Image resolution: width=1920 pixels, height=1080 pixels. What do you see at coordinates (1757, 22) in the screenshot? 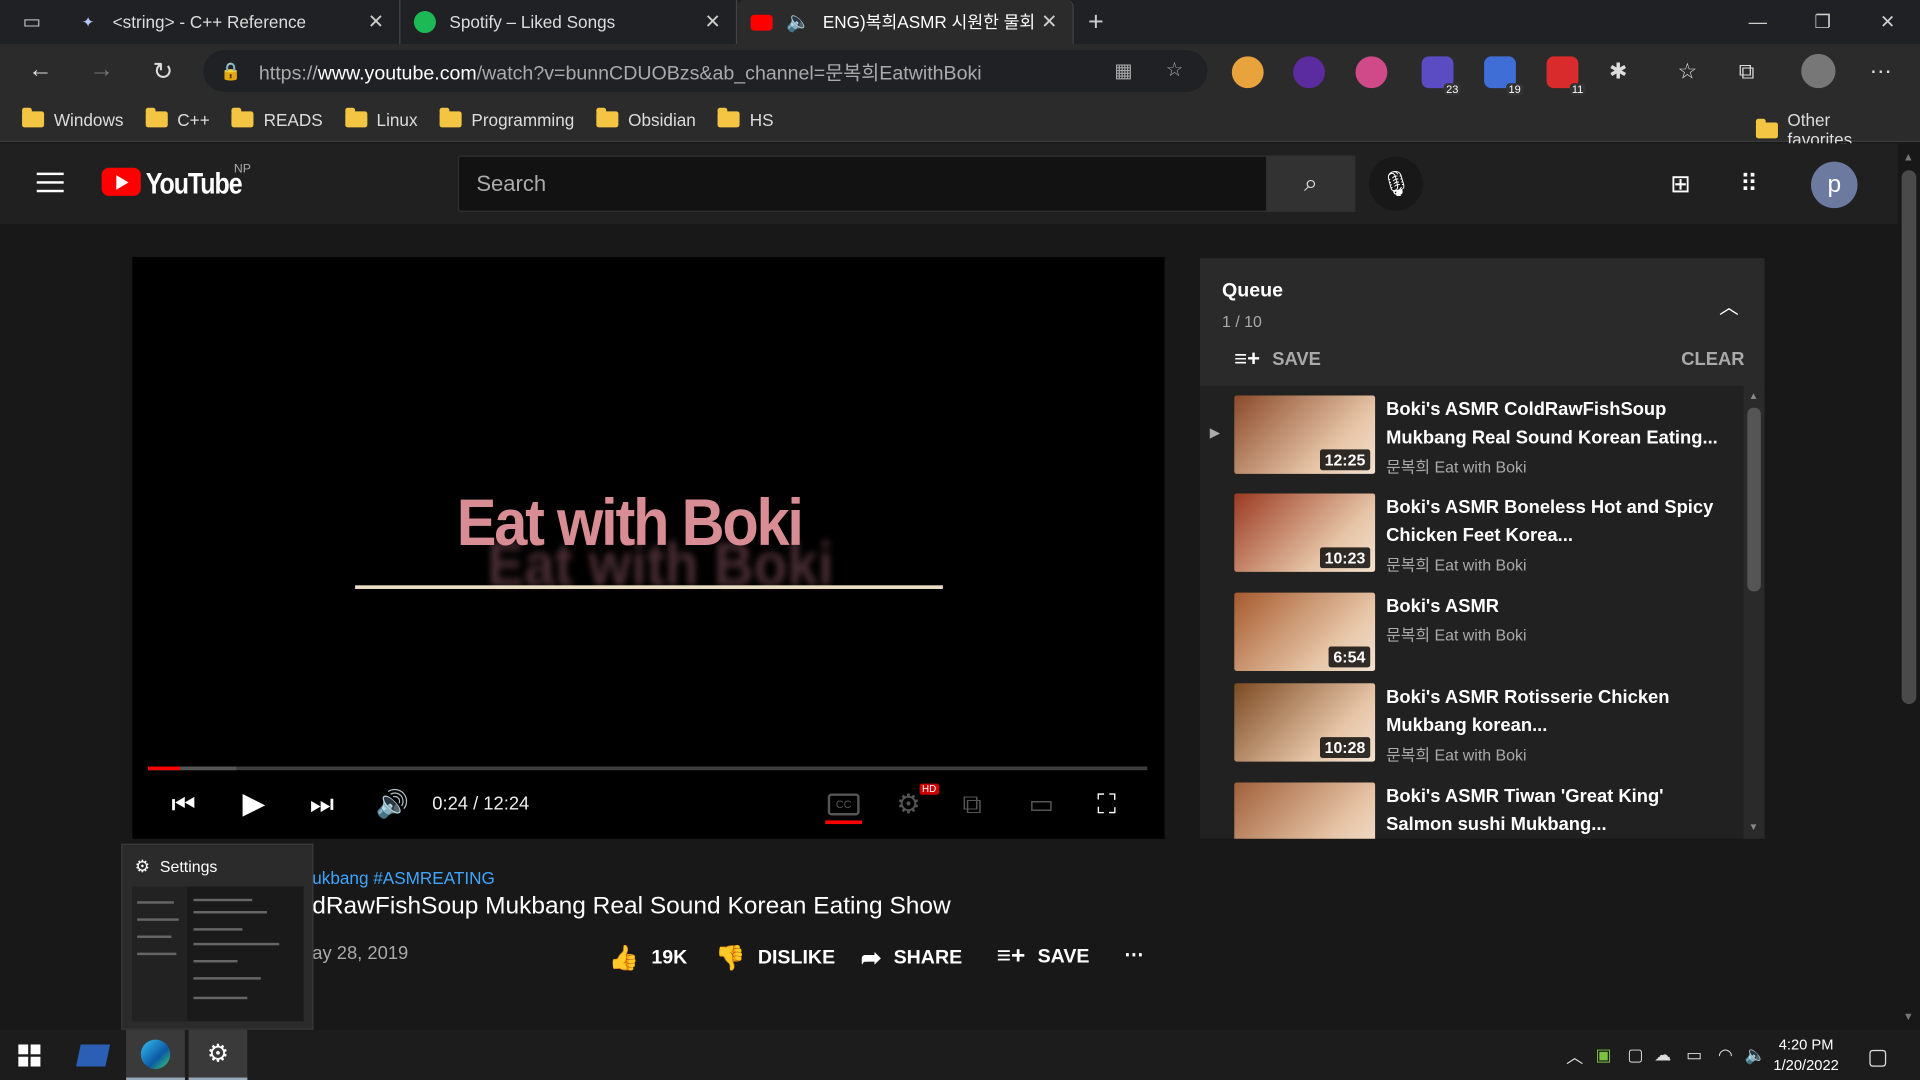
I see `minimize-button: —` at bounding box center [1757, 22].